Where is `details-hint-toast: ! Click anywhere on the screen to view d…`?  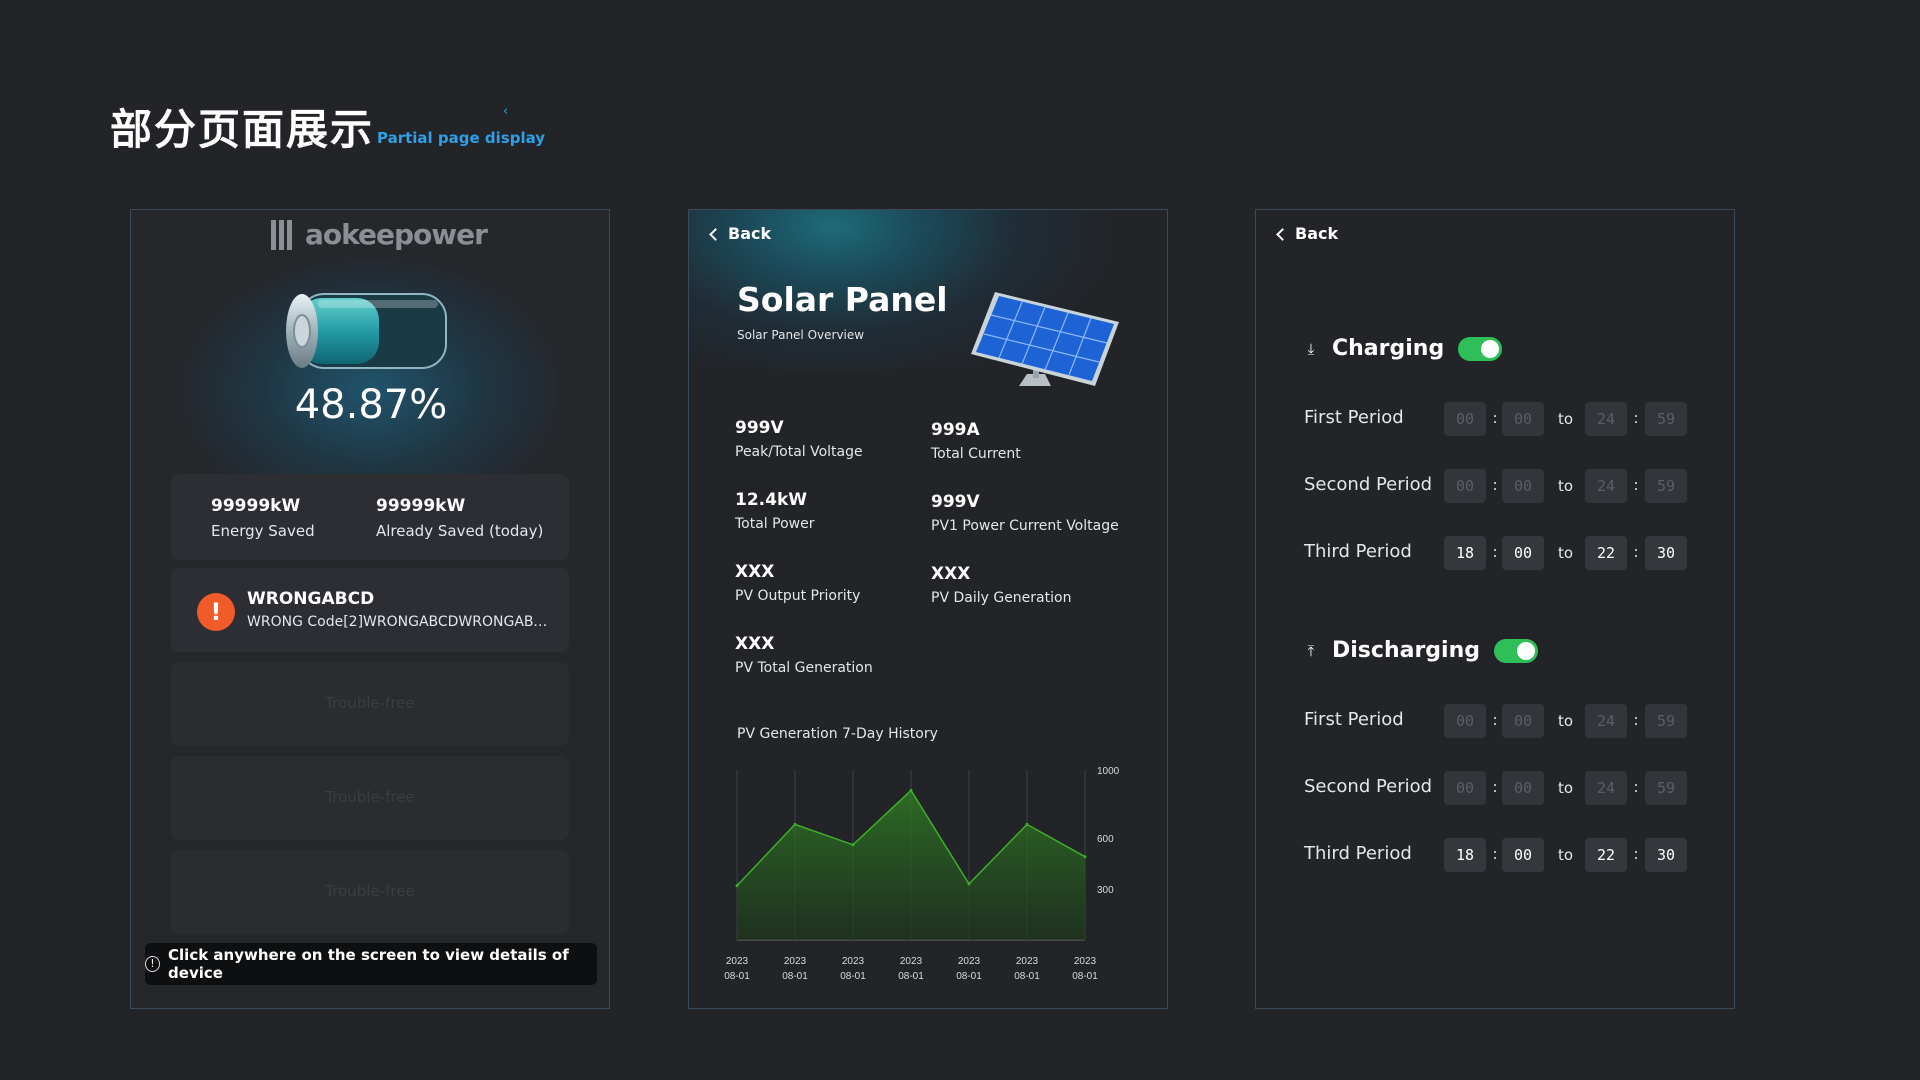 details-hint-toast: ! Click anywhere on the screen to view d… is located at coordinates (371, 964).